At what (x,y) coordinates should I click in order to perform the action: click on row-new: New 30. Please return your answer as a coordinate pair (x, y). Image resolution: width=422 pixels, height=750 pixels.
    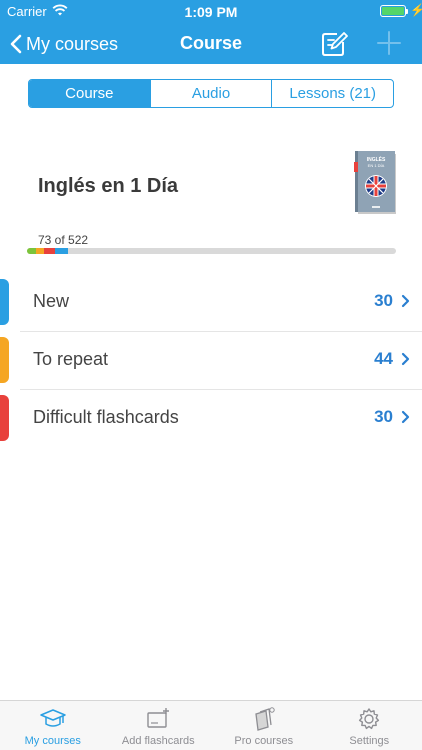
    Looking at the image, I should click on (211, 302).